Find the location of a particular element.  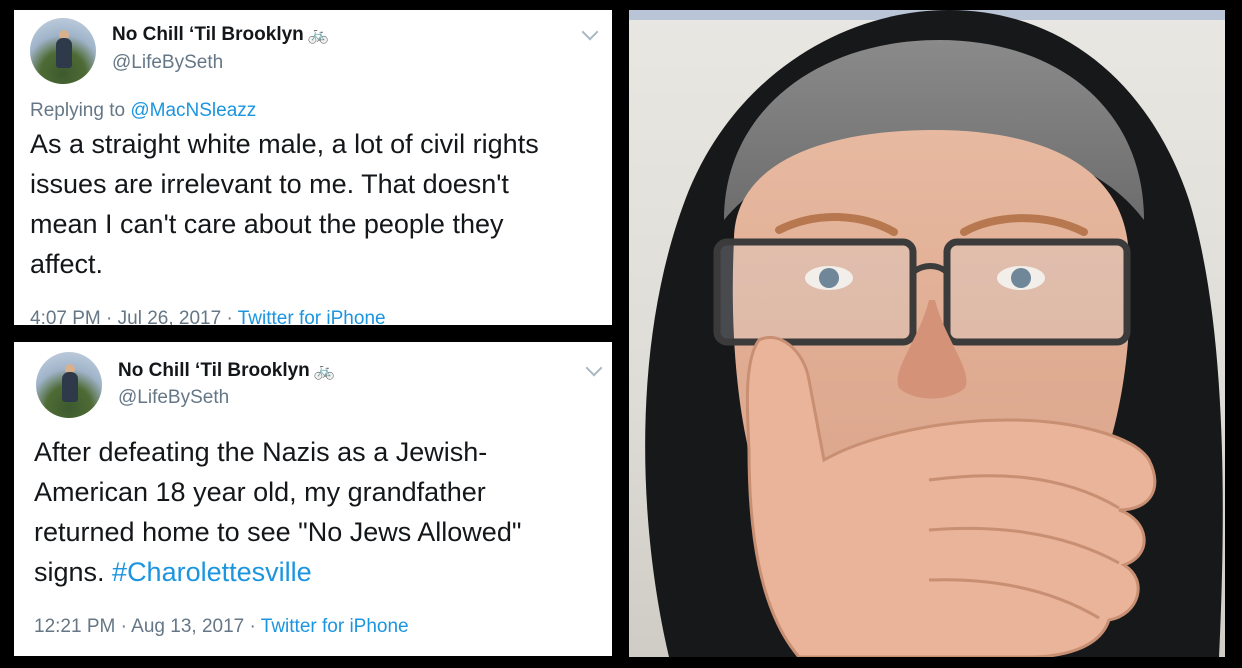

tweet-line: signs. #Charolettesville is located at coordinates (277, 572).